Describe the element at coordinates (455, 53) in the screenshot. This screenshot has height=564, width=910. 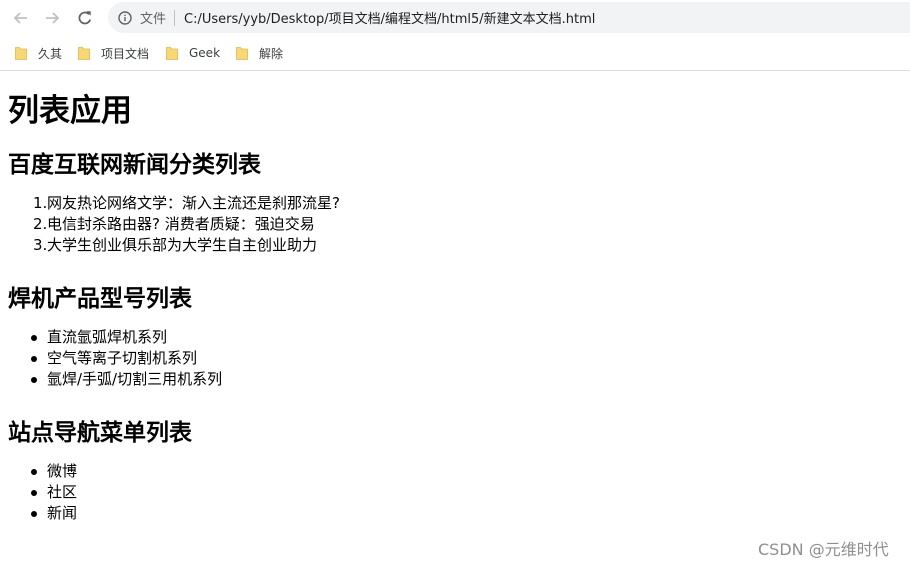
I see `bookmarks-bar: 久其 项目文档 Geek 解除` at that location.